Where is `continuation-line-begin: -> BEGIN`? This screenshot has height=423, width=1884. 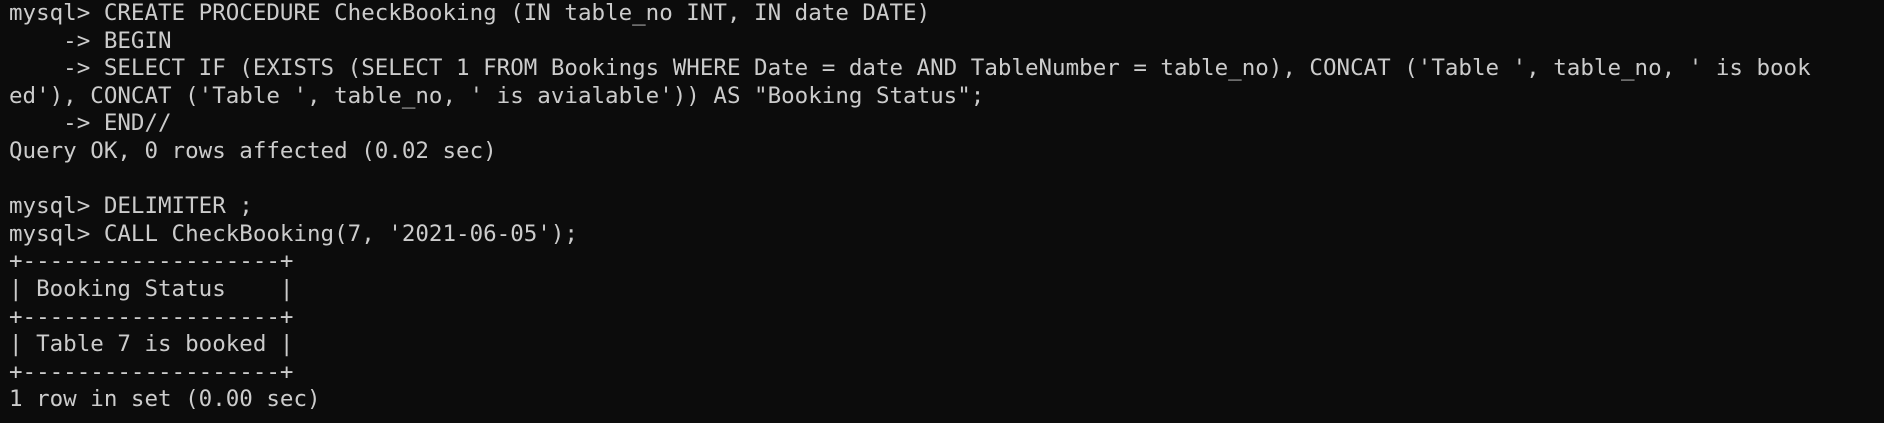 continuation-line-begin: -> BEGIN is located at coordinates (90, 40).